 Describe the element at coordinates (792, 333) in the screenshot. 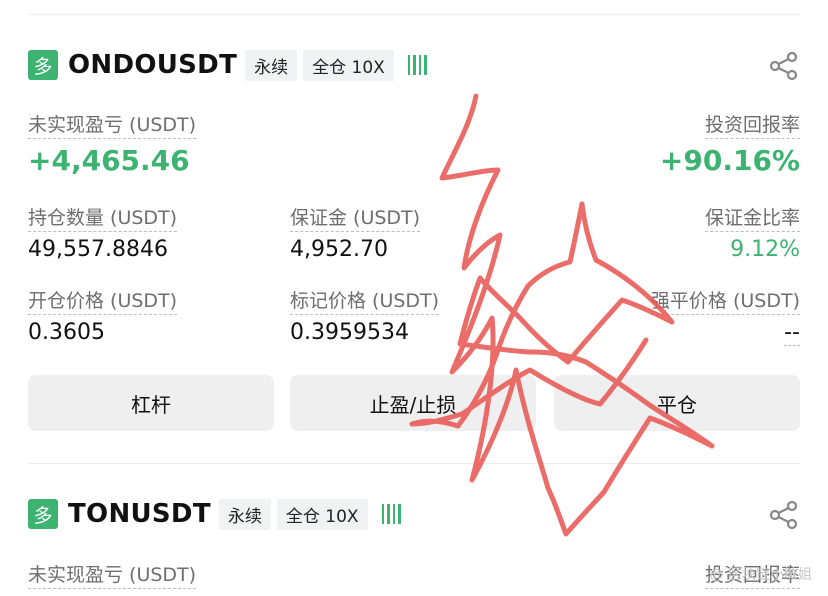

I see `liquidation-price-value: --` at that location.